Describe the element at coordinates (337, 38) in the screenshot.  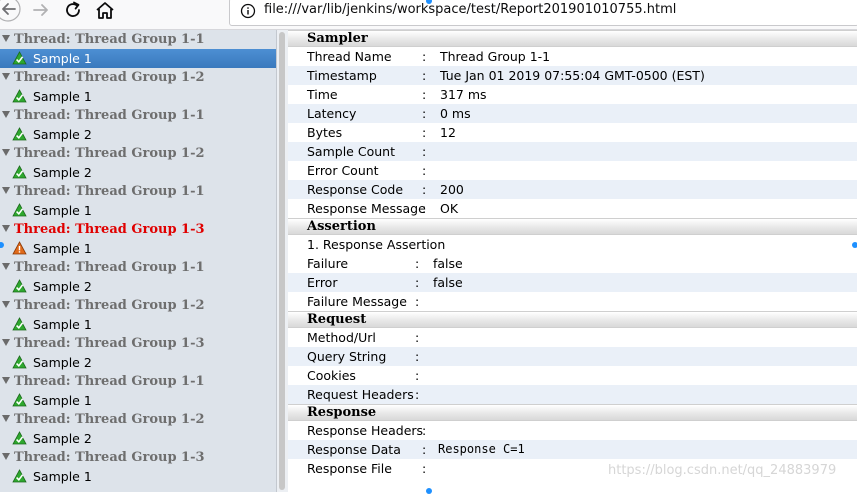
I see `sampler-section-title: Sampler` at that location.